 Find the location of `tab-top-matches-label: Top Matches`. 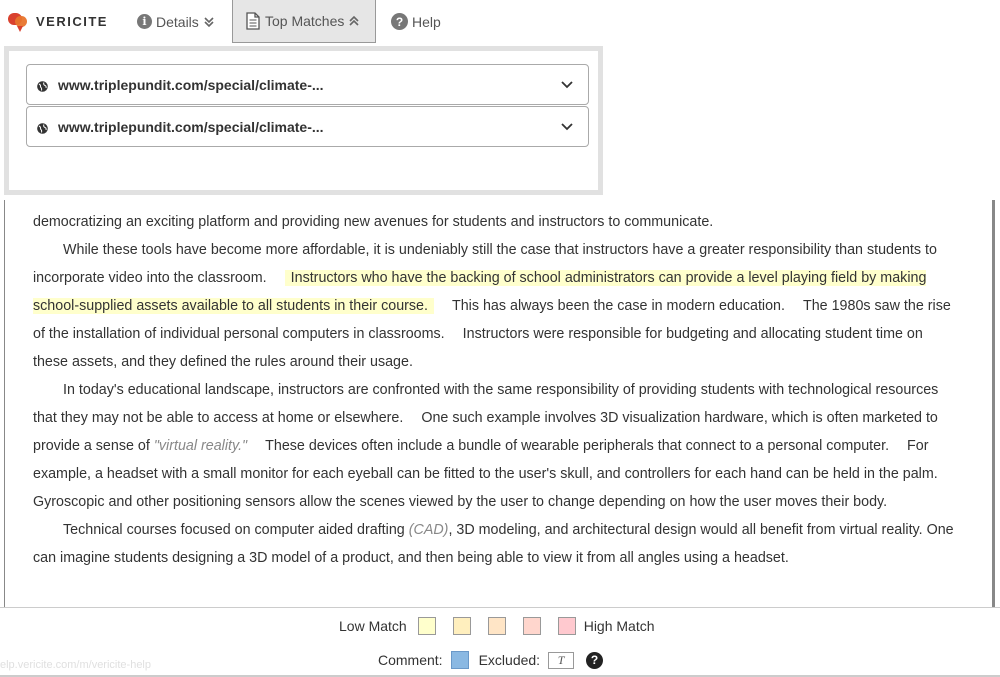

tab-top-matches-label: Top Matches is located at coordinates (305, 21).